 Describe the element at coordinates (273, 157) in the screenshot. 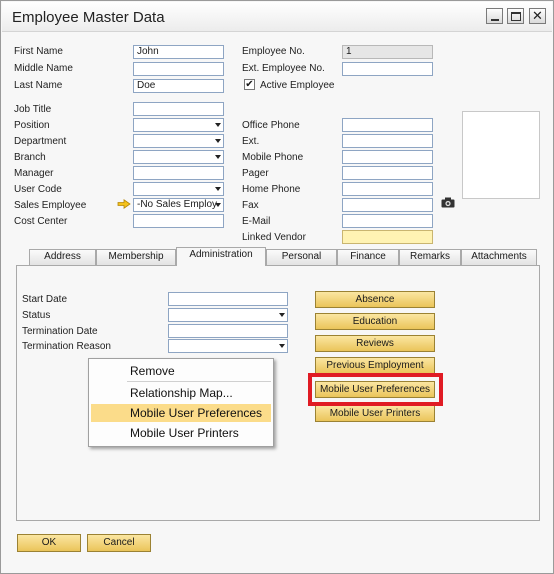

I see `mobile-phone-label: Mobile Phone` at that location.